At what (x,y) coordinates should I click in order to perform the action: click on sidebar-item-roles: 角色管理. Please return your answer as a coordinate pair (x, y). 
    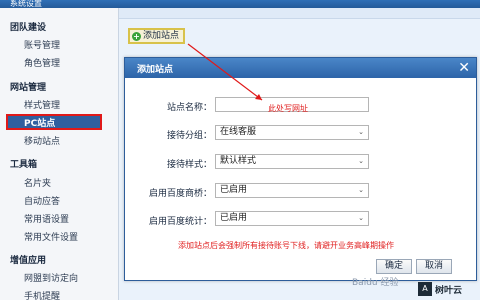
    Looking at the image, I should click on (42, 62).